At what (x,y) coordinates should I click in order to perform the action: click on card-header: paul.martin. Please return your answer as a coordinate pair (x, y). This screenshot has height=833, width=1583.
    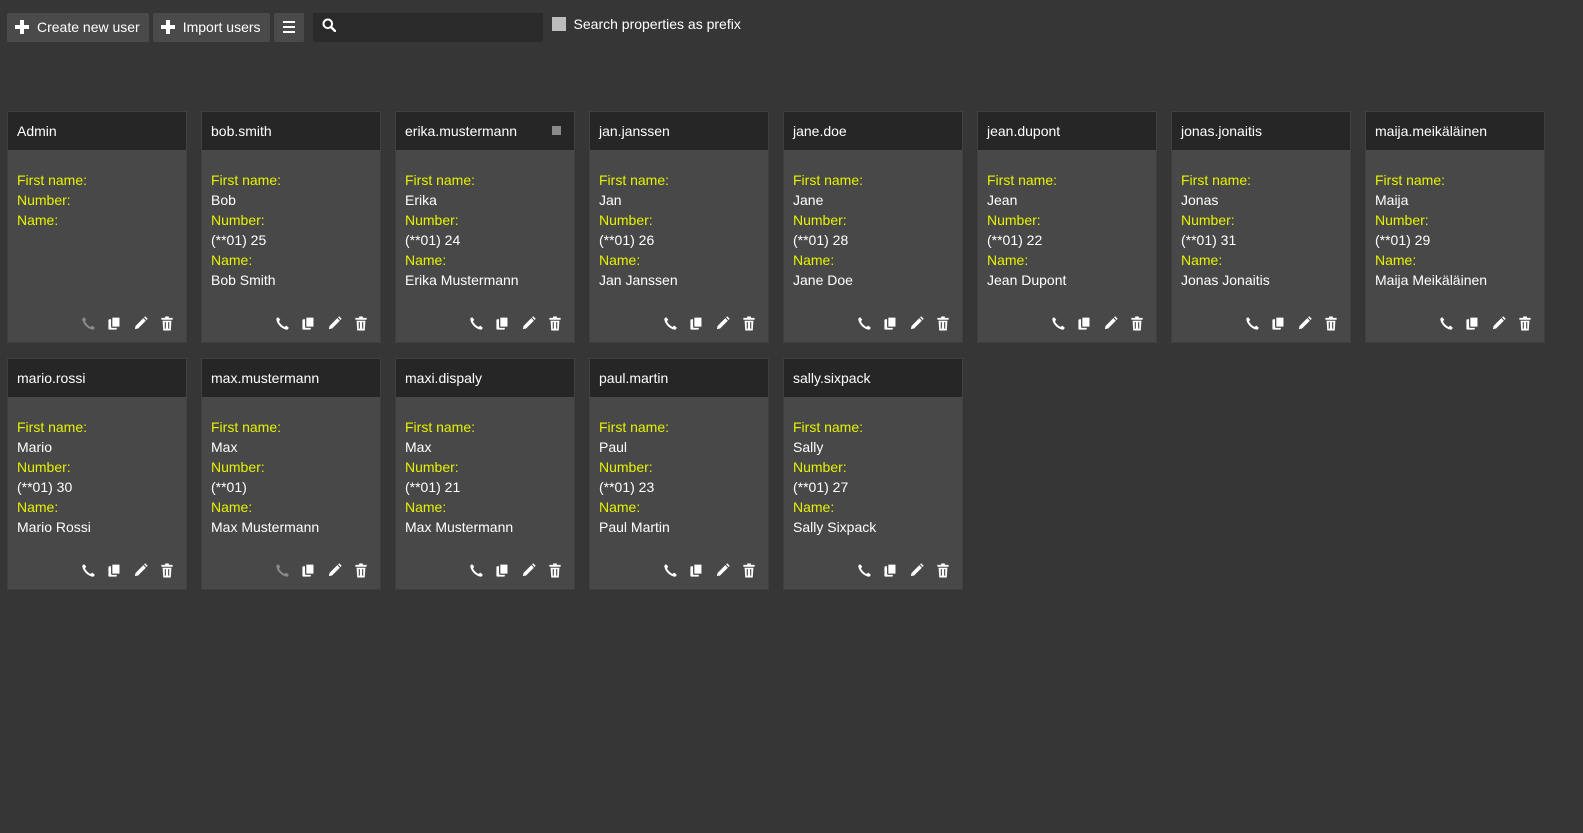
    Looking at the image, I should click on (679, 378).